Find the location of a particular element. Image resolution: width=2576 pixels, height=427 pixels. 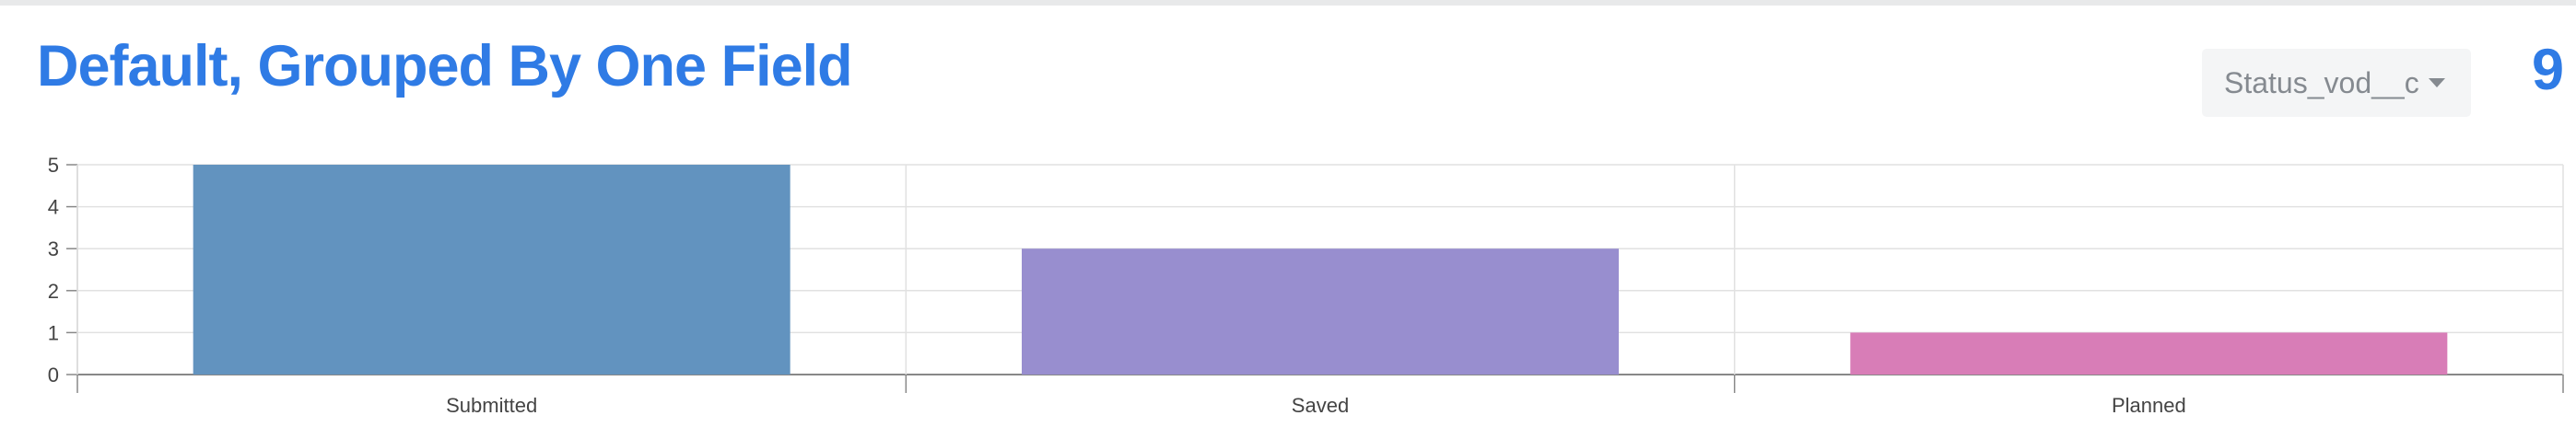

bar-planned is located at coordinates (2149, 353).